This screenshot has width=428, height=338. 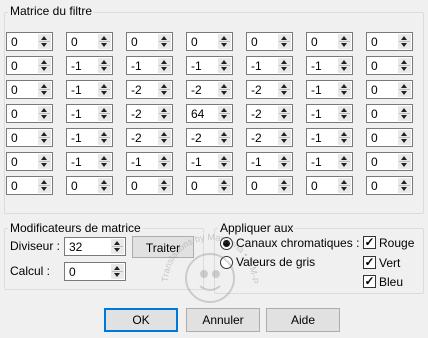 What do you see at coordinates (389, 113) in the screenshot?
I see `matrix-cell-r4-c7: 0` at bounding box center [389, 113].